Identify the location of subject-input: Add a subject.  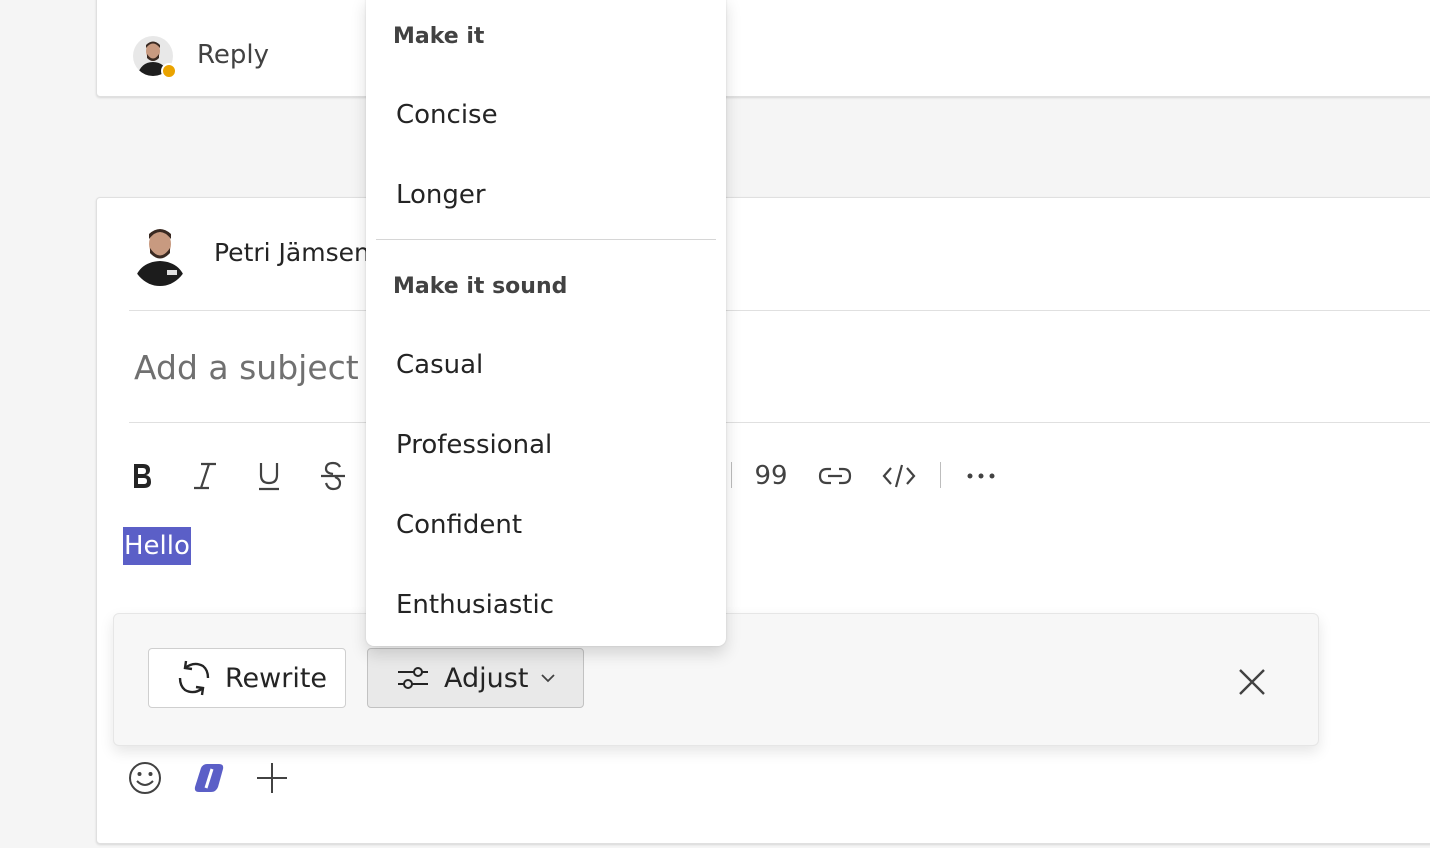
(246, 367).